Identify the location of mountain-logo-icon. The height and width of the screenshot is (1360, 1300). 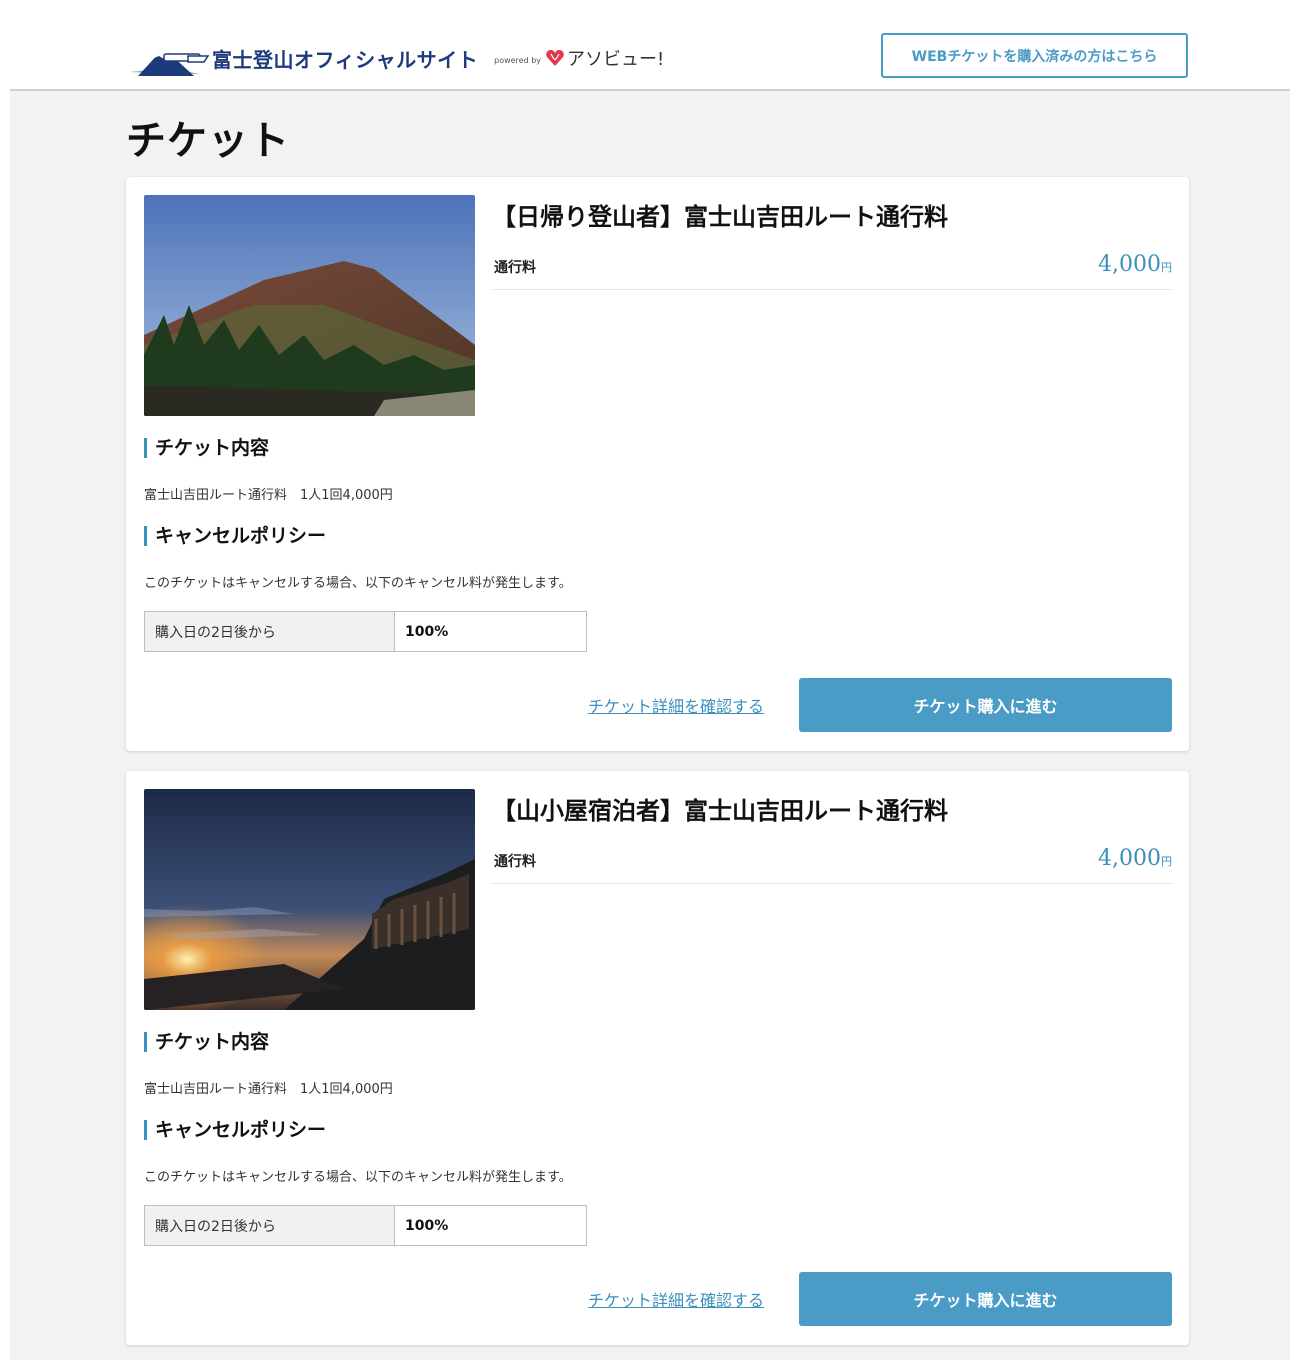
(170, 64).